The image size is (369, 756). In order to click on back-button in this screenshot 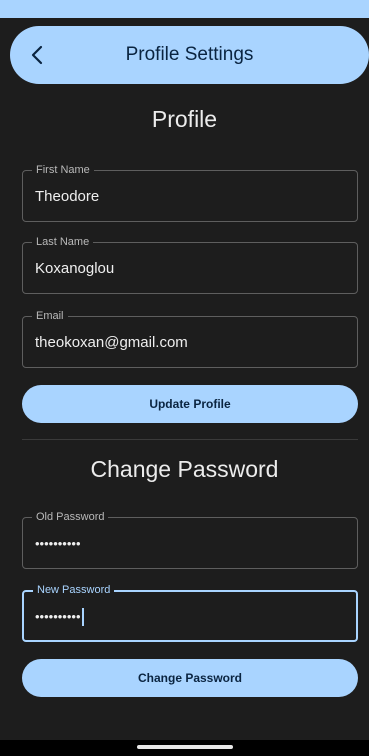, I will do `click(37, 55)`.